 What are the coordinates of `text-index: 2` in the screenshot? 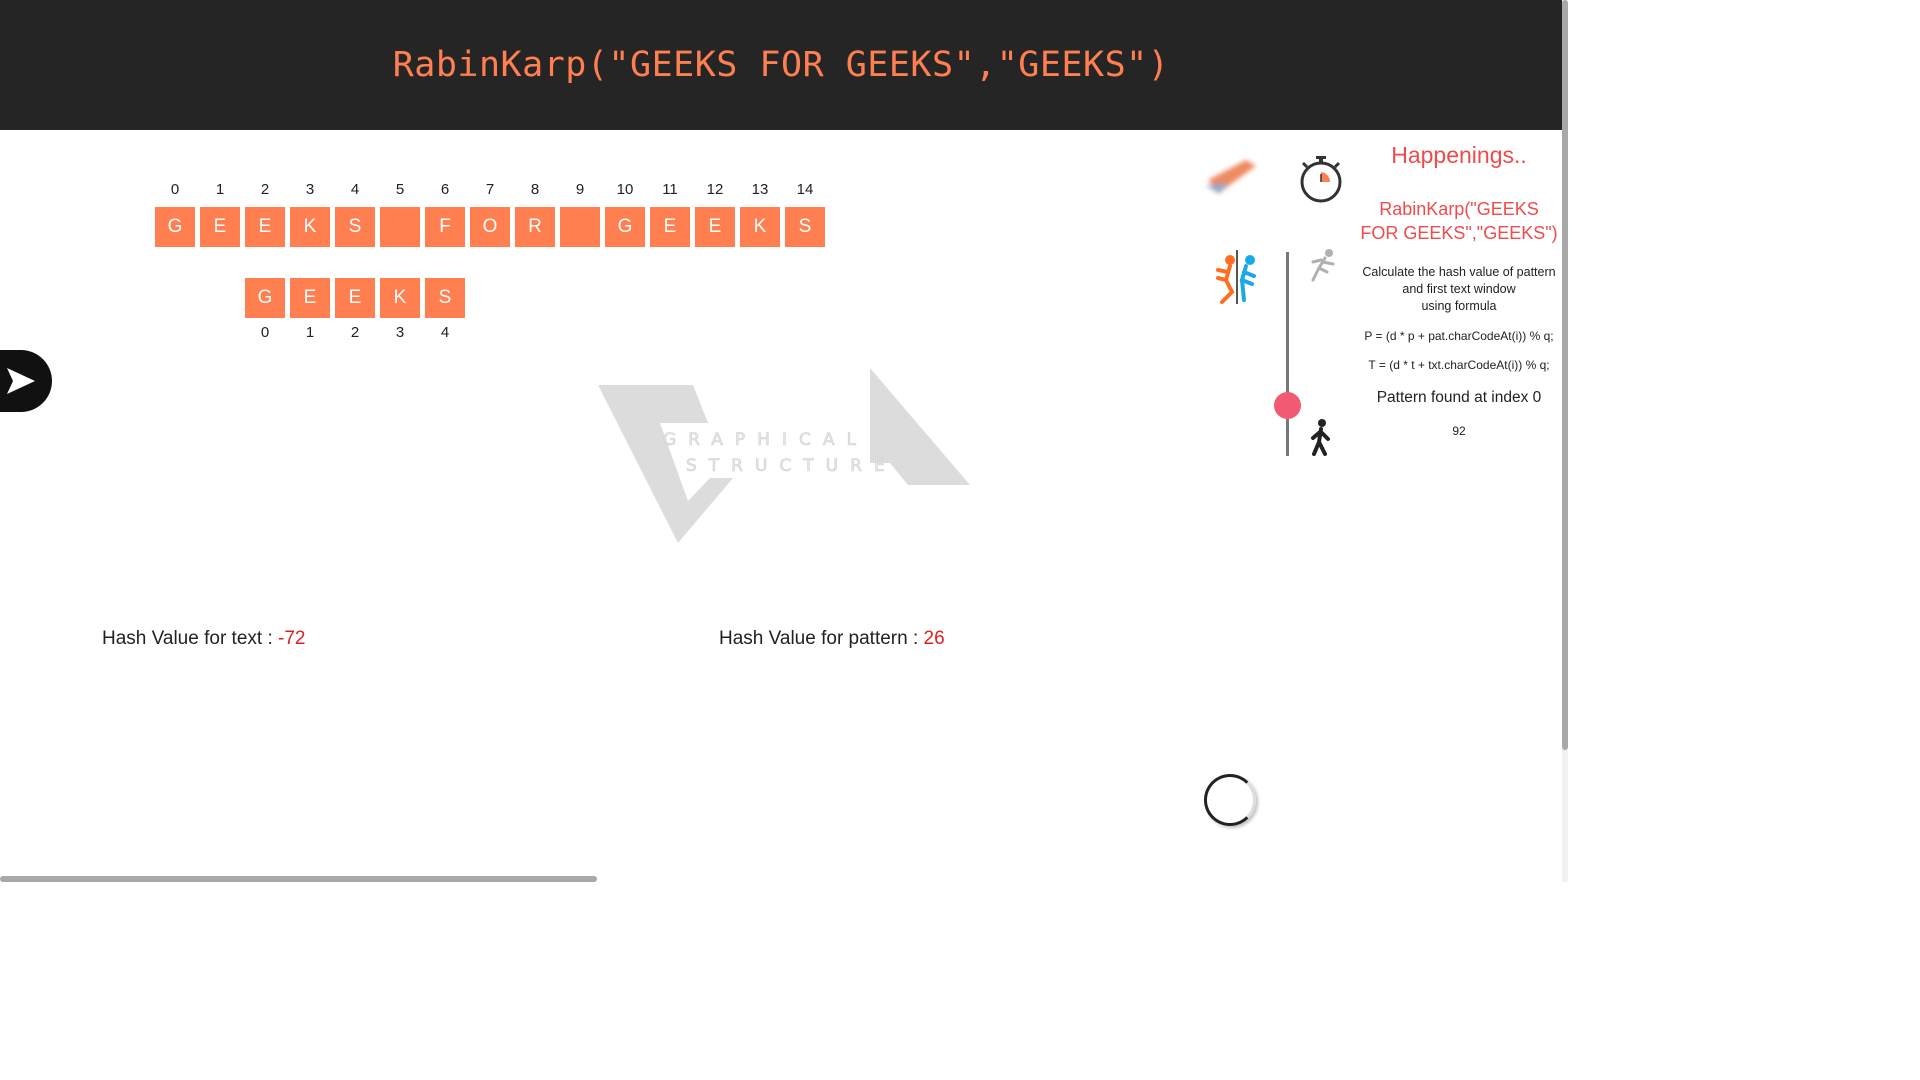 It's located at (265, 189).